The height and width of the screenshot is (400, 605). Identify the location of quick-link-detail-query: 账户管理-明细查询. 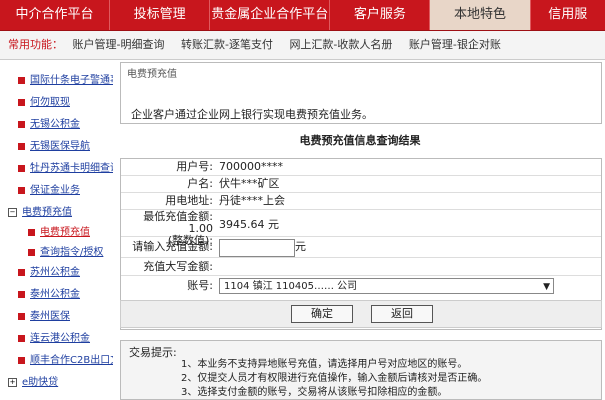
(119, 44).